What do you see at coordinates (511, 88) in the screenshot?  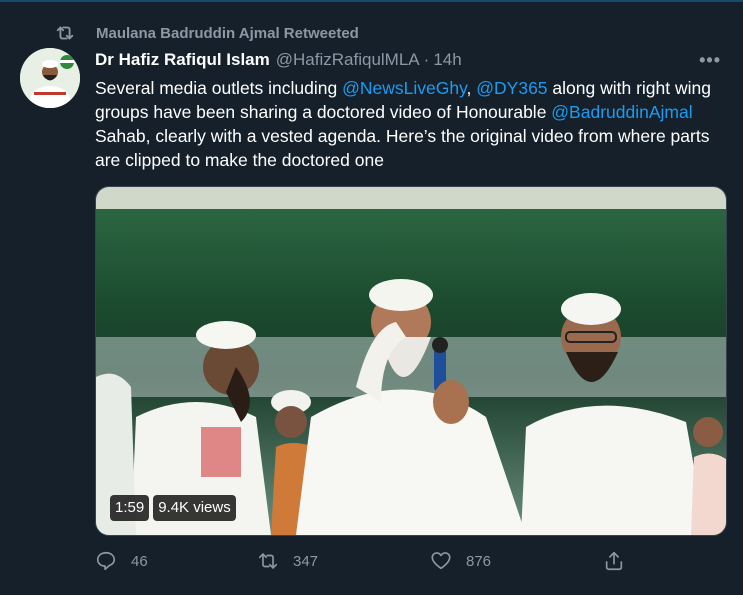 I see `mention-link: @DY365` at bounding box center [511, 88].